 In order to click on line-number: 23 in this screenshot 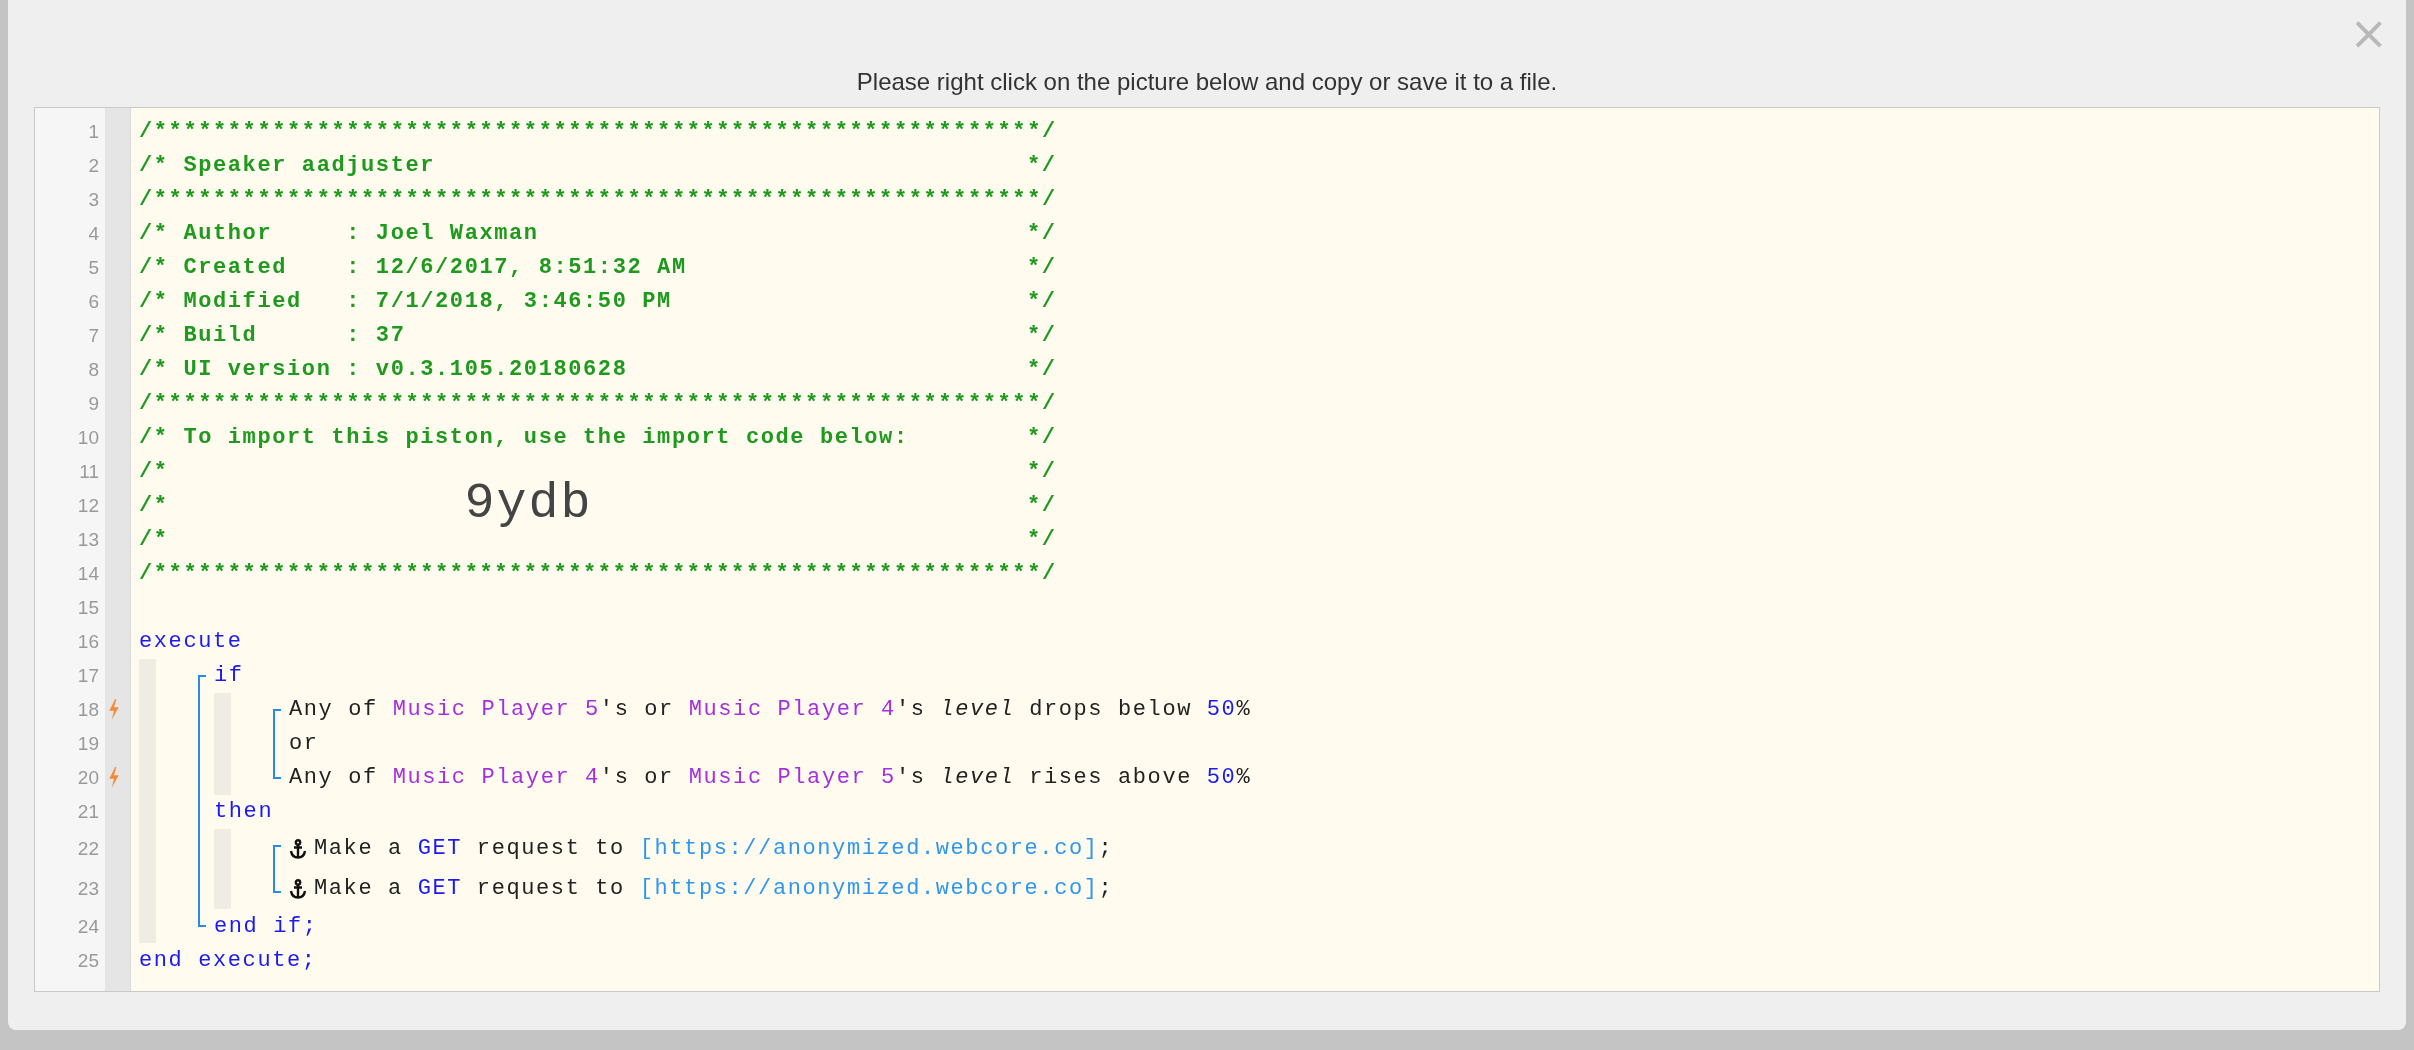, I will do `click(88, 889)`.